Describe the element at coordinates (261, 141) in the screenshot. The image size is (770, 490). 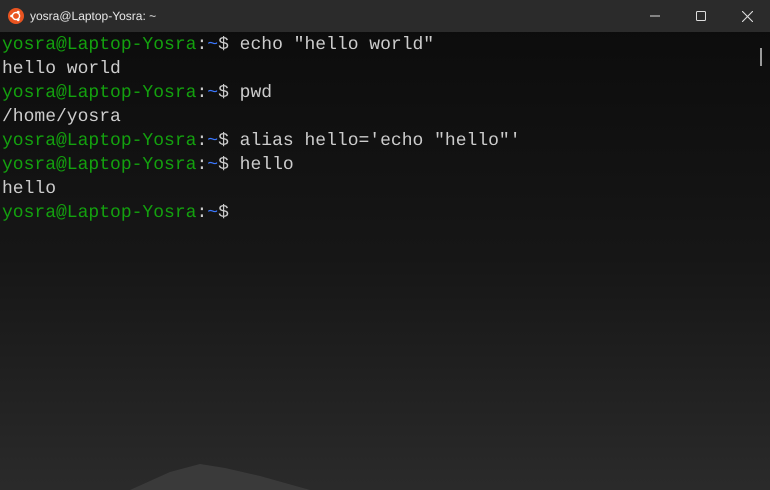
I see `prompt-line: yosra@Laptop-Yosra:~$ alias hello='echo "hello"'` at that location.